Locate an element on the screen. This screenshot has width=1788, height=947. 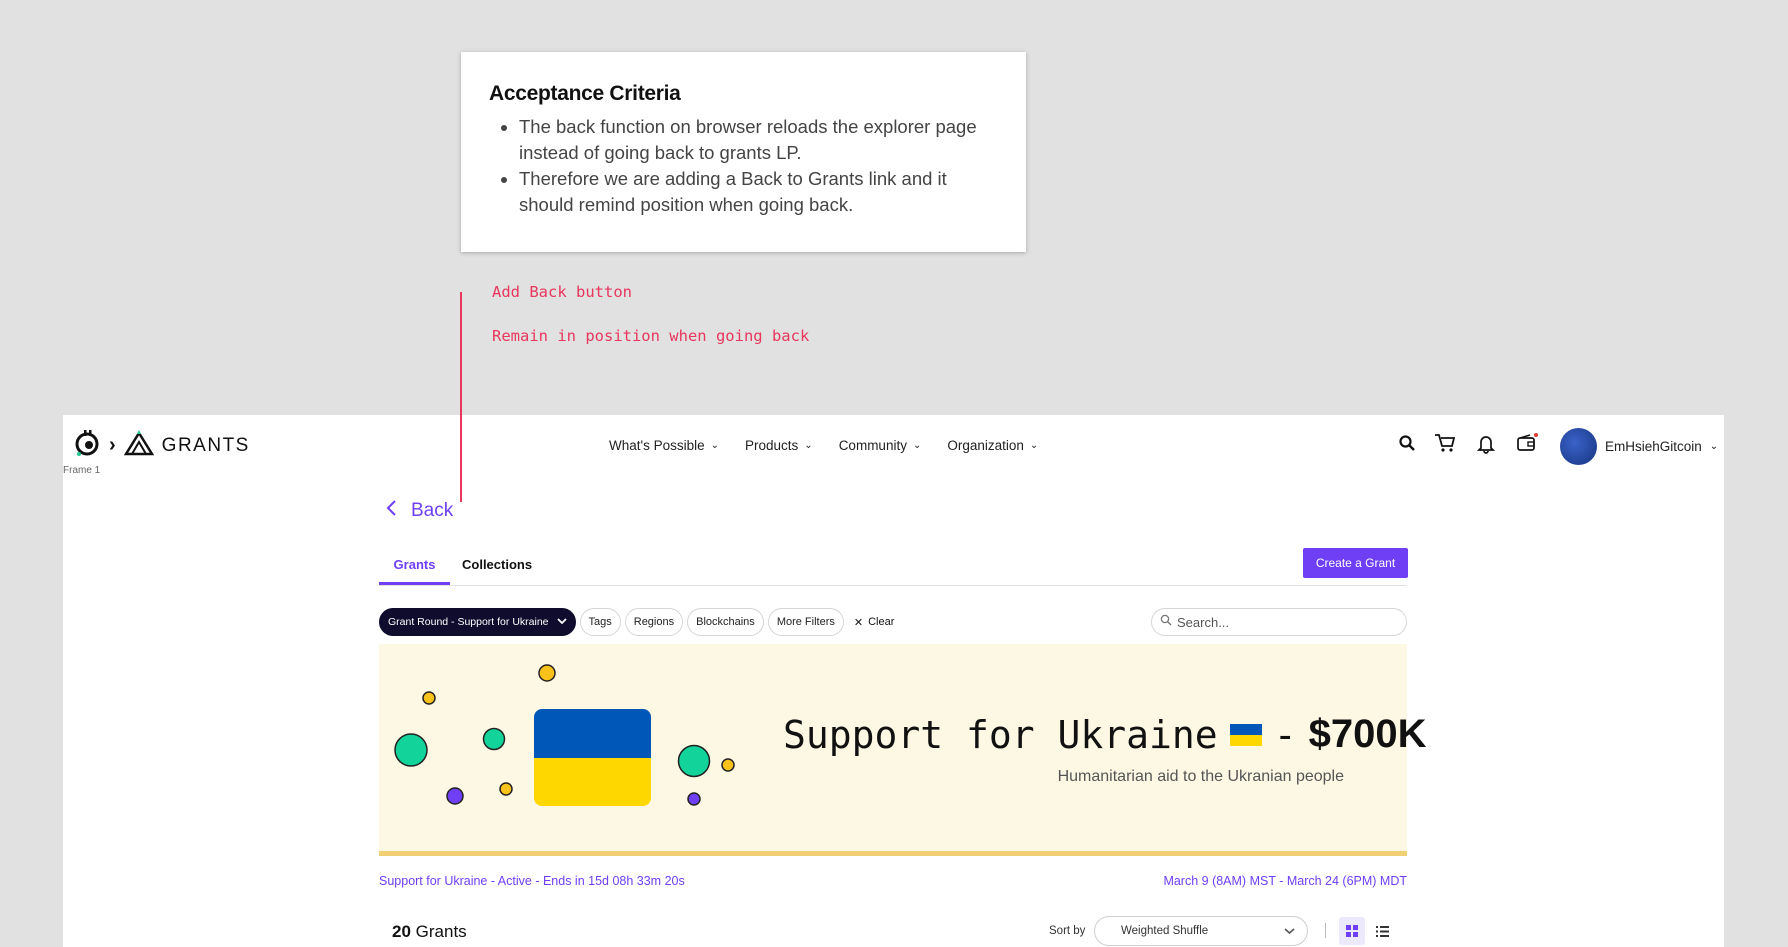
nav-label: Products is located at coordinates (772, 445).